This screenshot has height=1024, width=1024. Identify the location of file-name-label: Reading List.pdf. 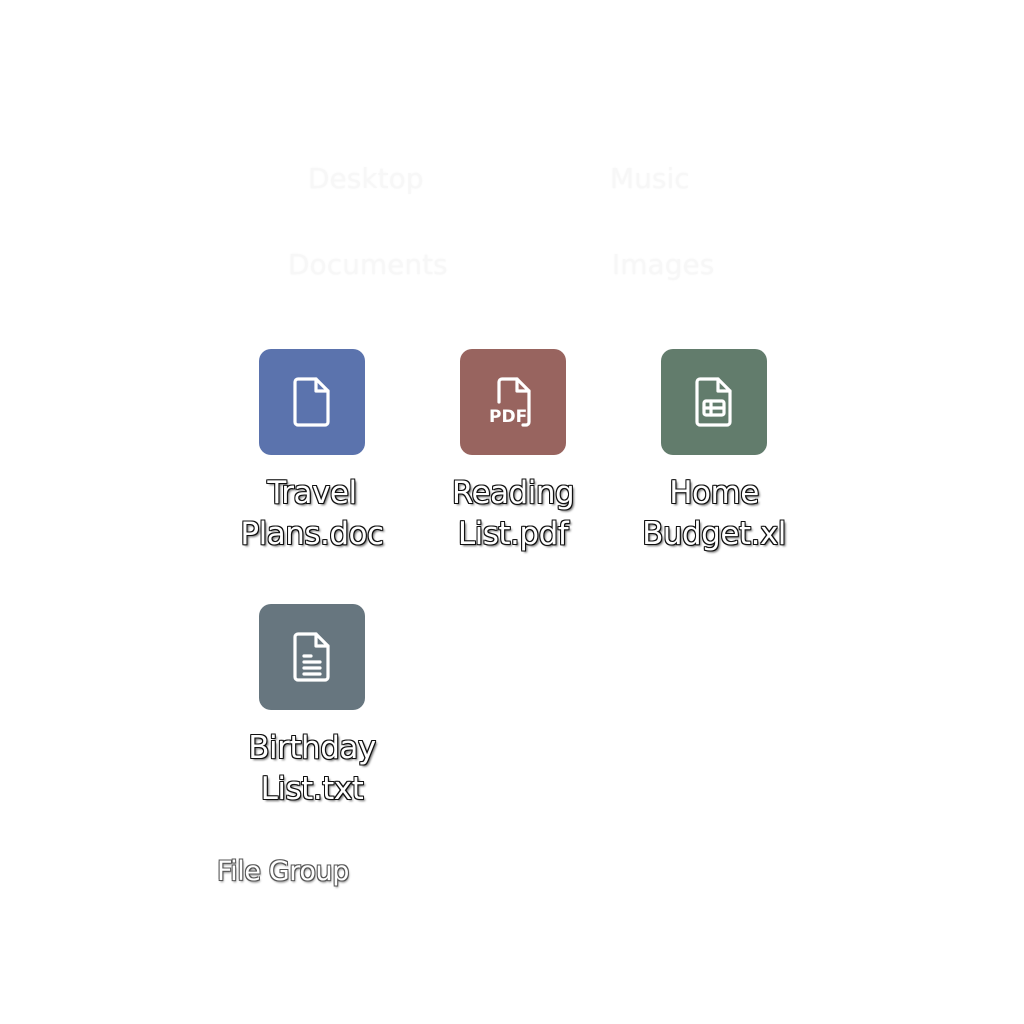
(513, 514).